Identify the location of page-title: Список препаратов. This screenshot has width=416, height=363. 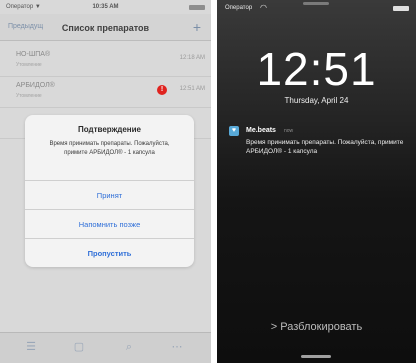
(105, 28).